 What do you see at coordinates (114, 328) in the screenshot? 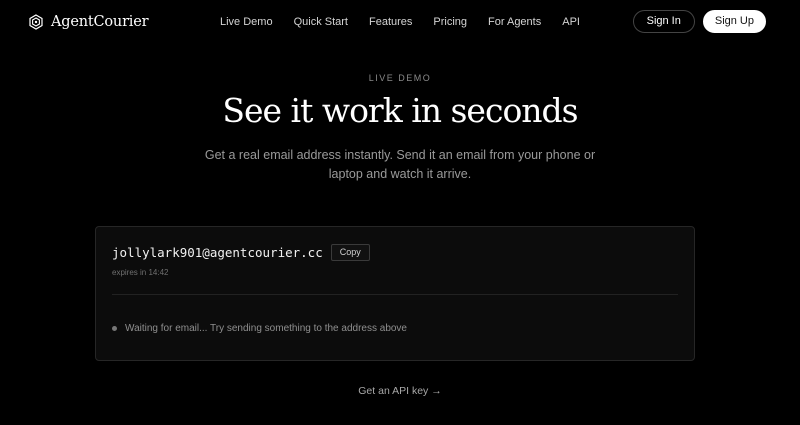
I see `status-dot-icon` at bounding box center [114, 328].